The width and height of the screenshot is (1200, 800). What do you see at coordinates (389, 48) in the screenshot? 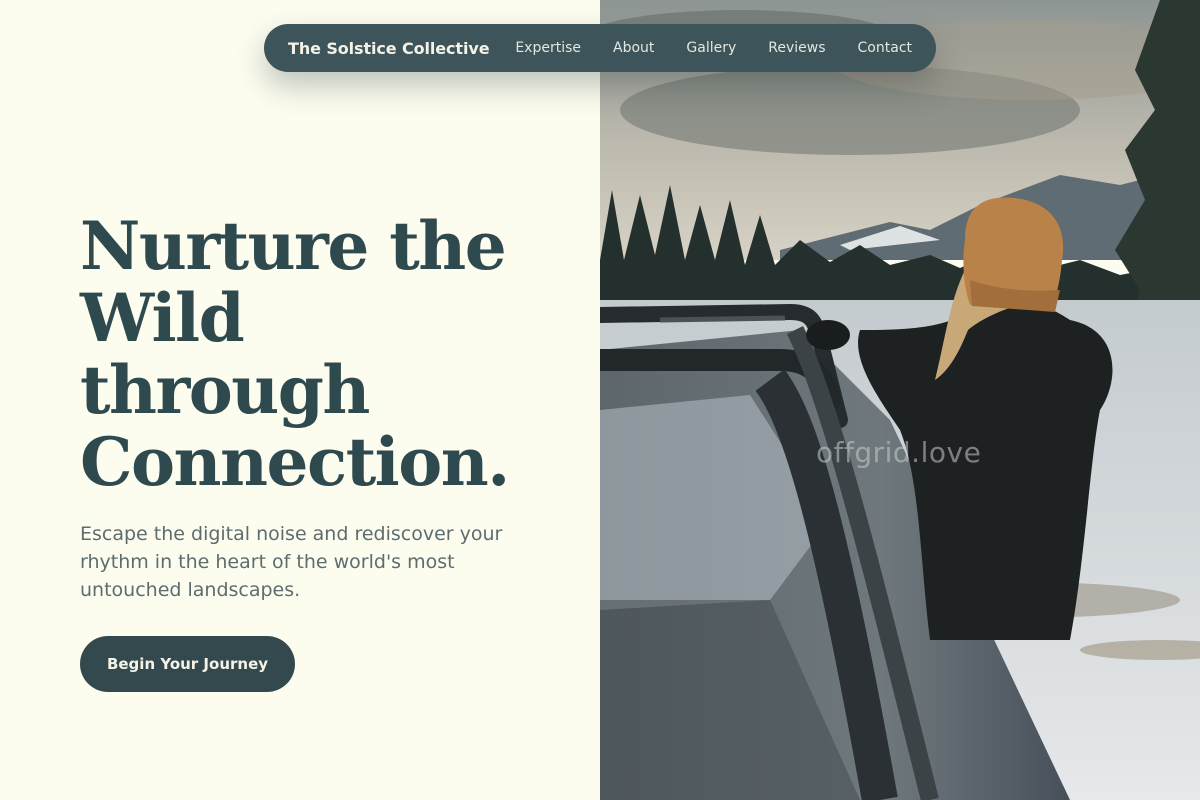
I see `brand-logo: The Solstice Collective` at bounding box center [389, 48].